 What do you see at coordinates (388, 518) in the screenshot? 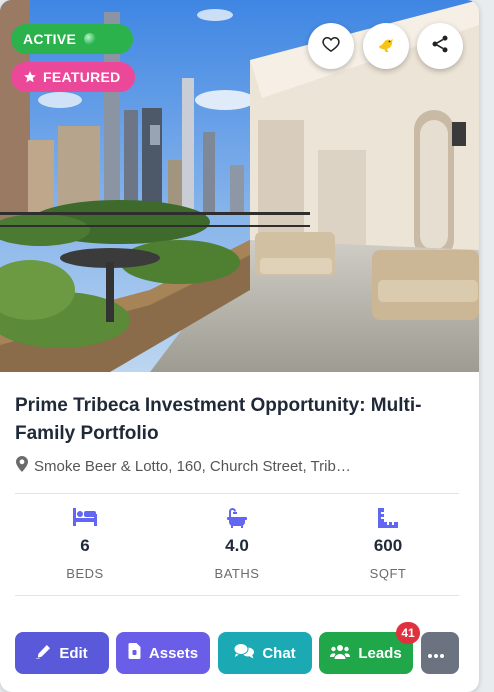
I see `ruler-icon` at bounding box center [388, 518].